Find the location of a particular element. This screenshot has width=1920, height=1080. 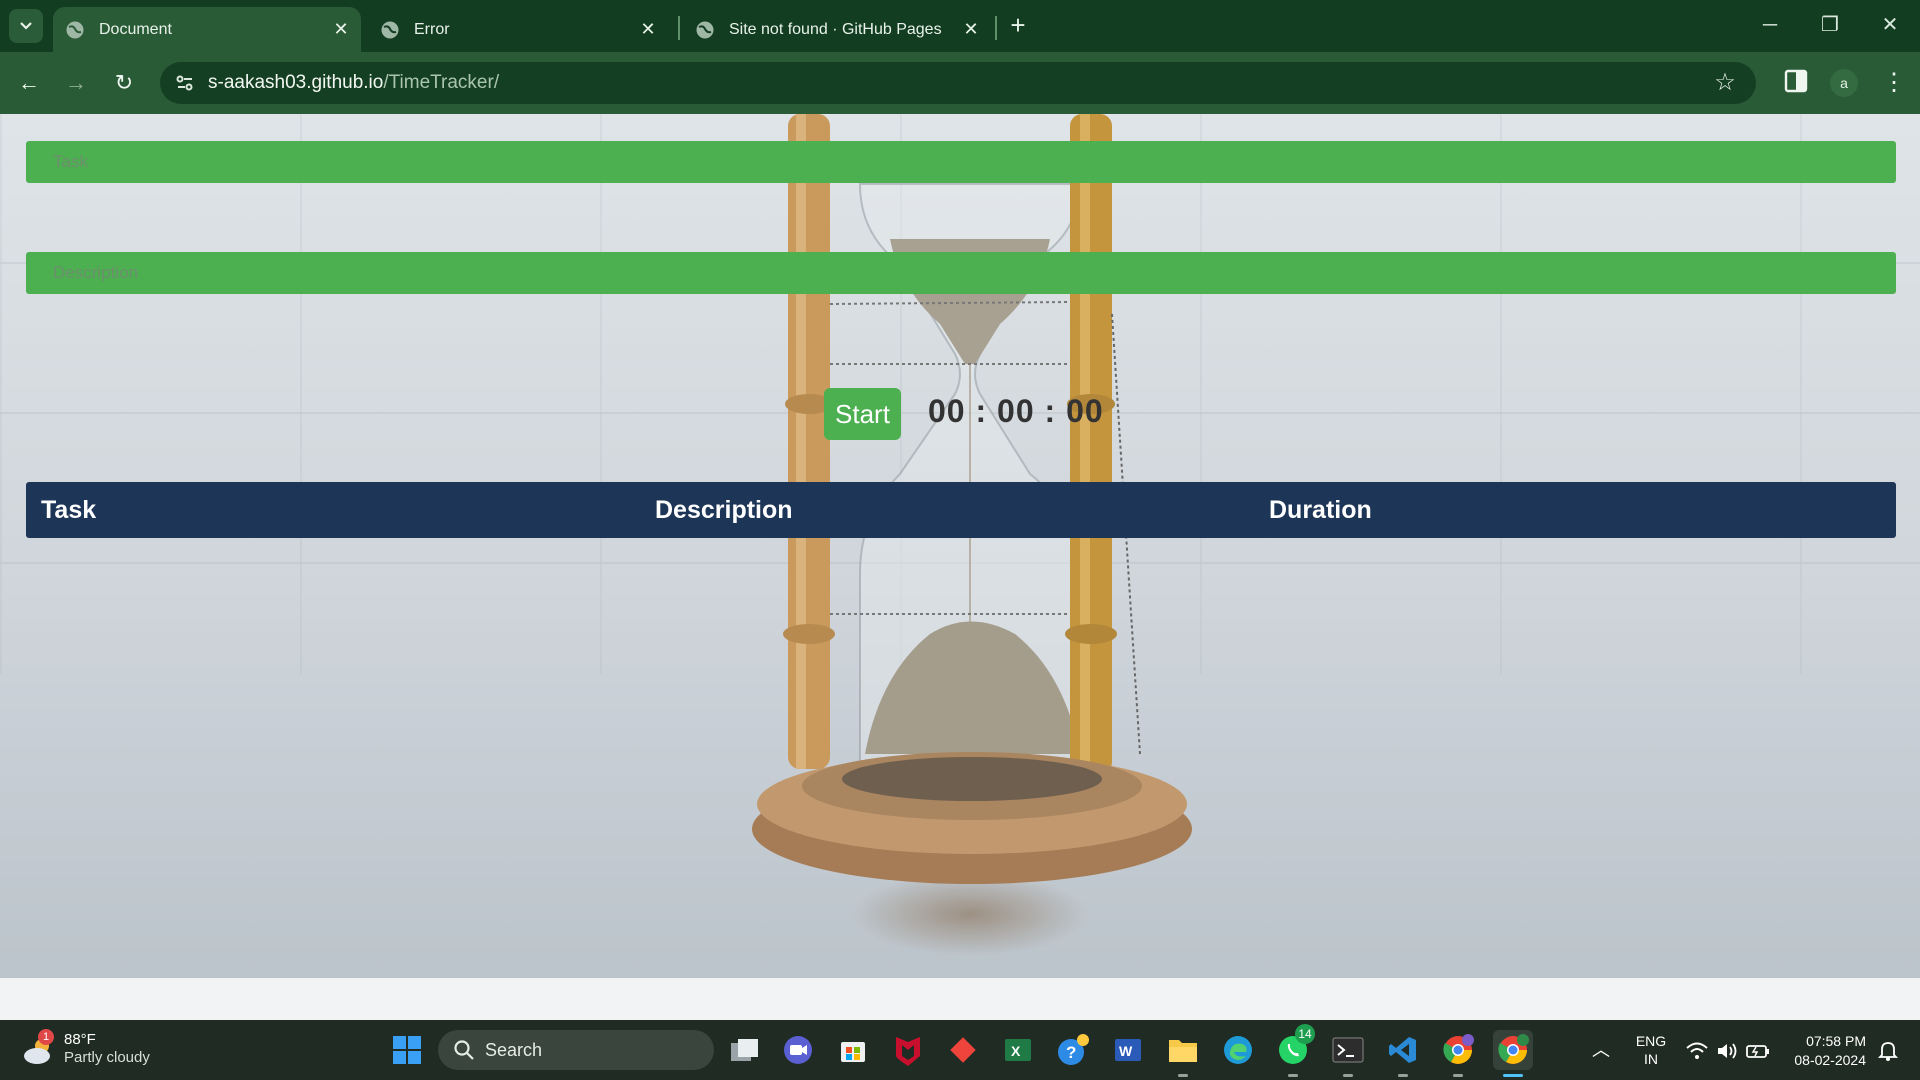

description-input: Description is located at coordinates (961, 273).